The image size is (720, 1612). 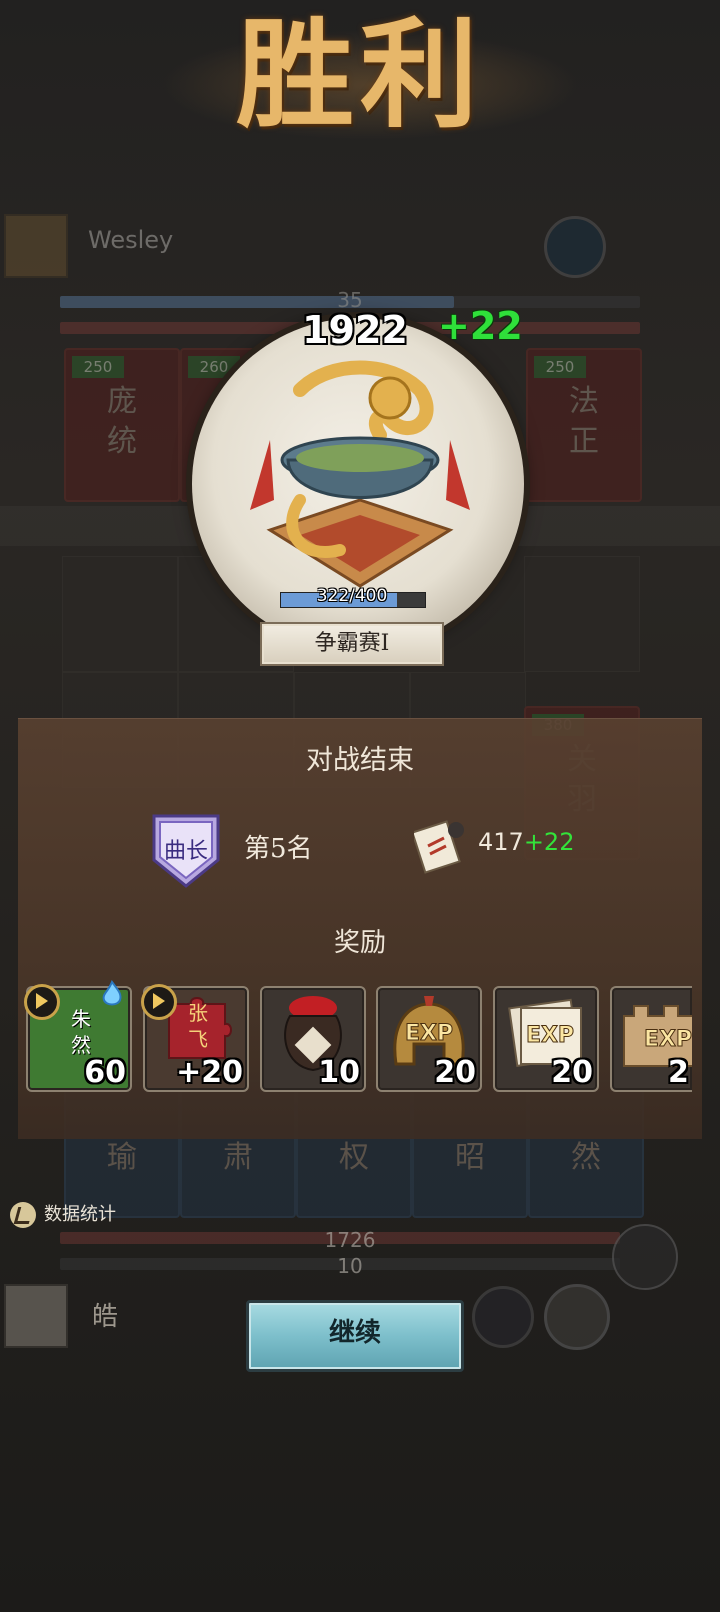 What do you see at coordinates (645, 1257) in the screenshot?
I see `deck-icon` at bounding box center [645, 1257].